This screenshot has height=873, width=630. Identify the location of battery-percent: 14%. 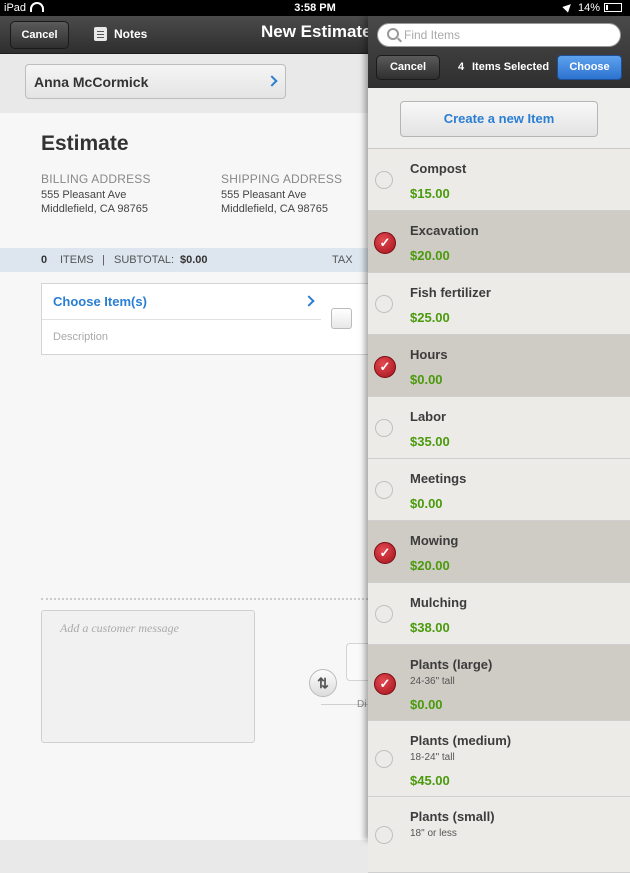
(588, 8).